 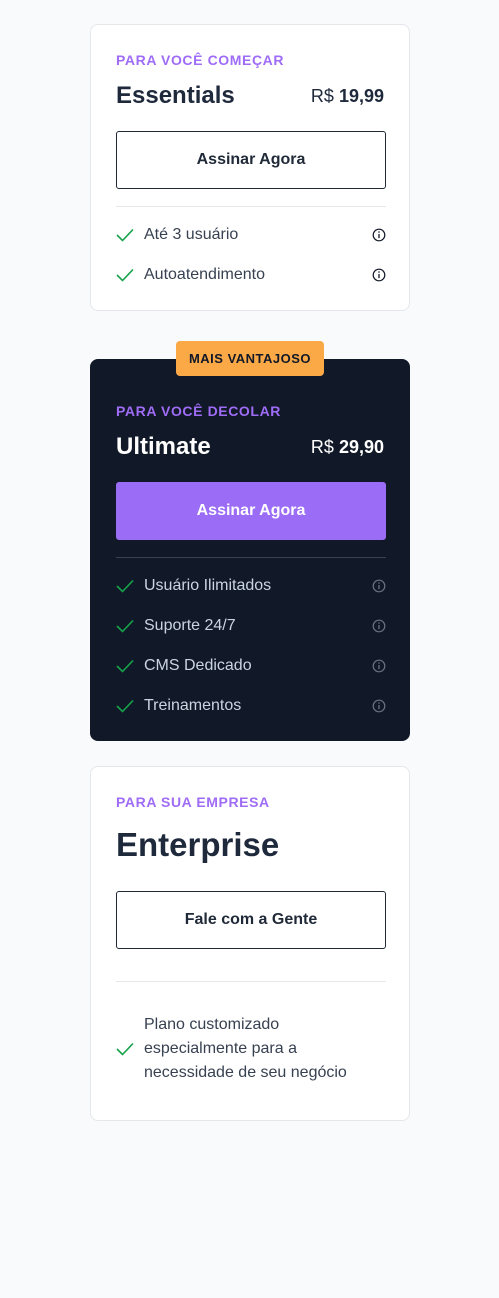 I want to click on plan-eyebrow: PARA SUA EMPRESA, so click(x=193, y=802).